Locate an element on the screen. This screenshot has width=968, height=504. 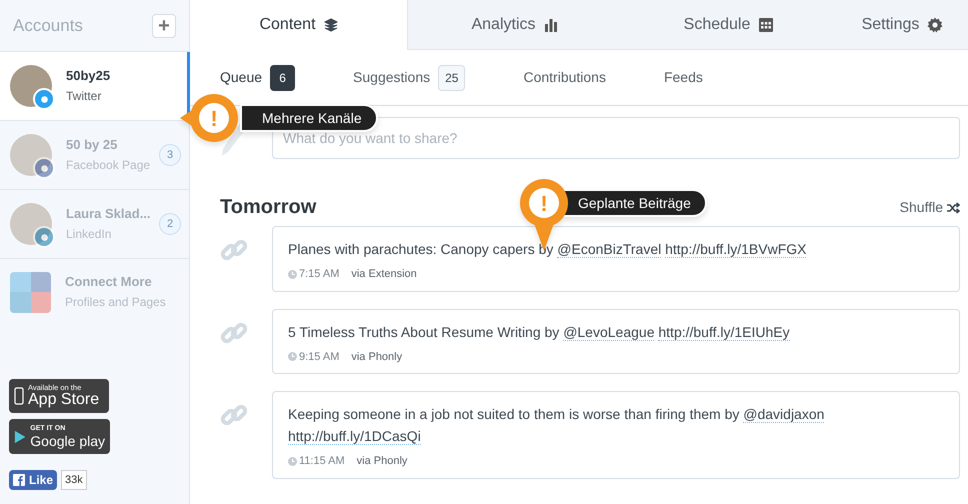
sub-tab: Suggestions 25 is located at coordinates (409, 77).